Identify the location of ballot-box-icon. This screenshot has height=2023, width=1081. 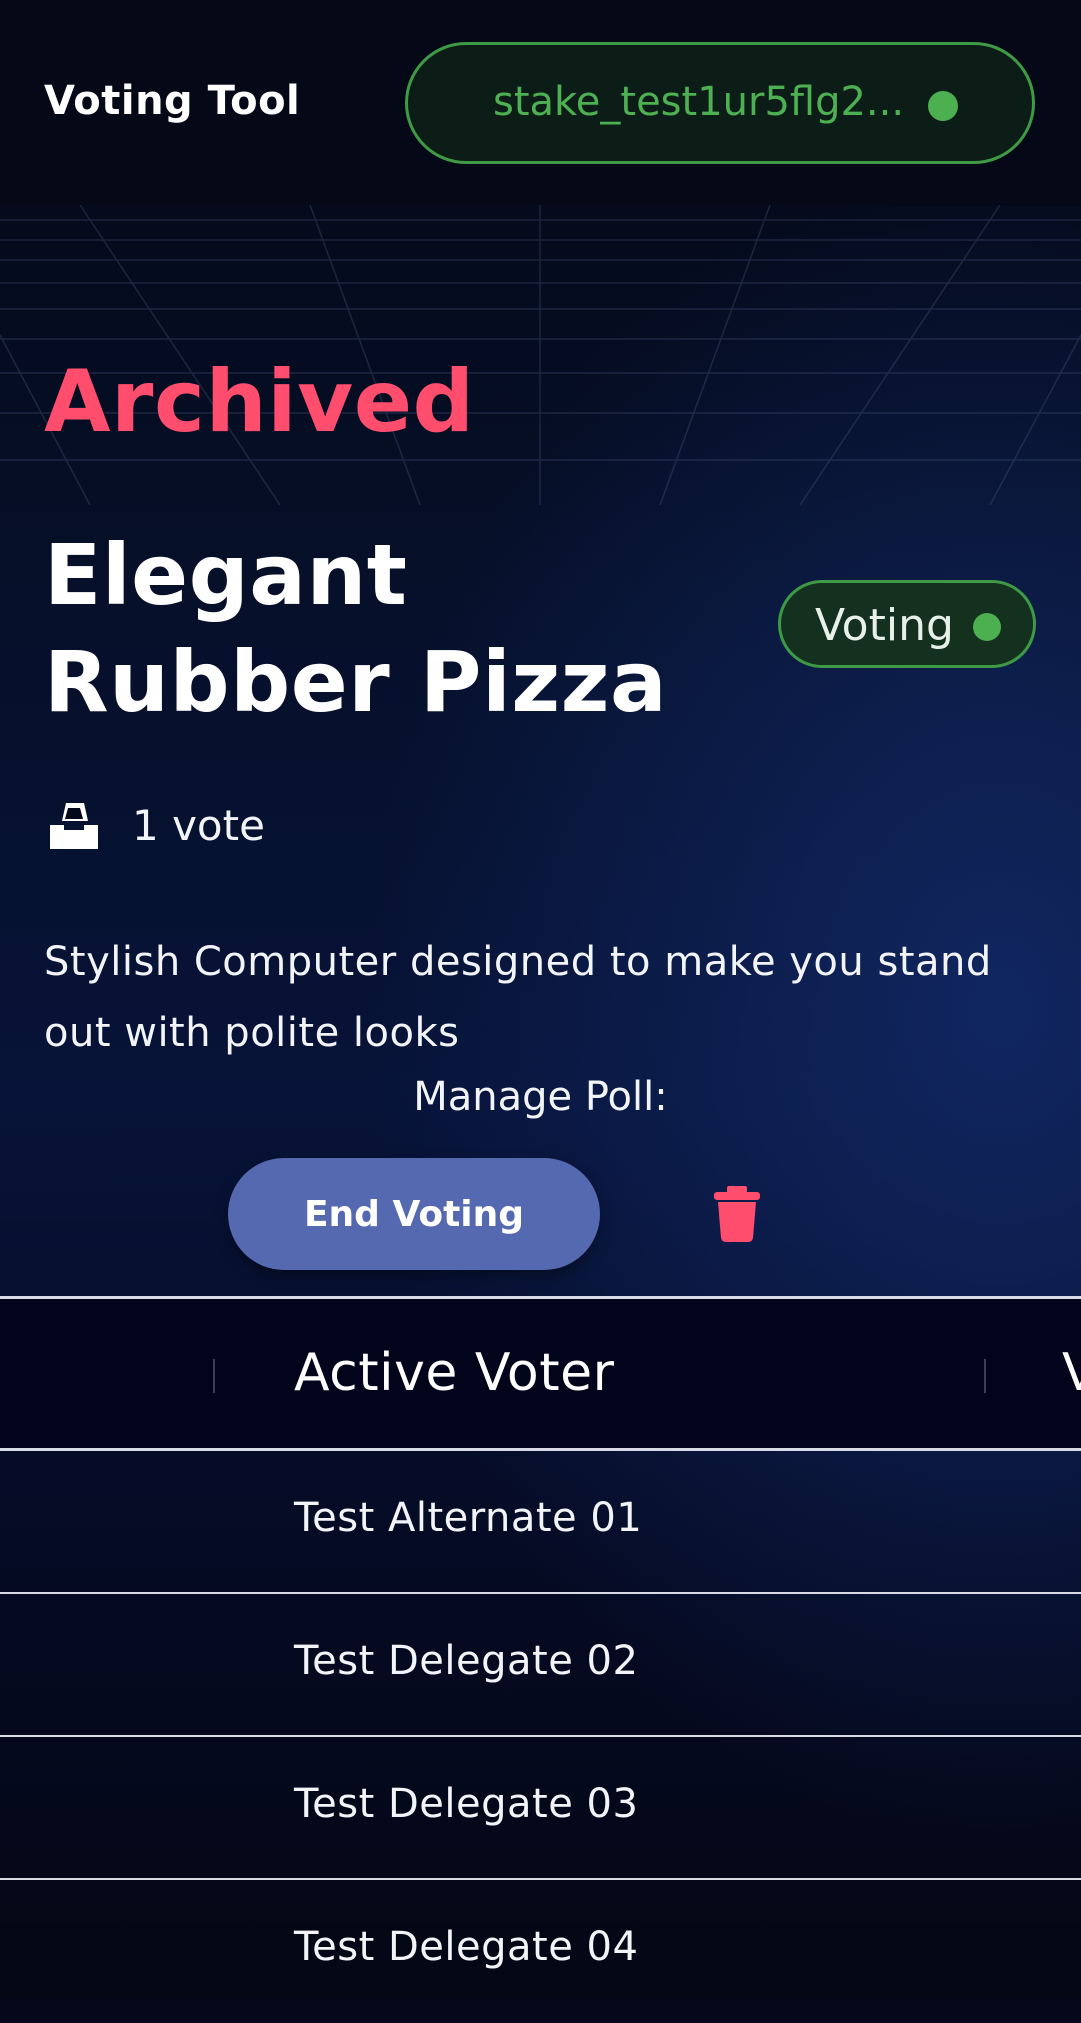
(74, 826).